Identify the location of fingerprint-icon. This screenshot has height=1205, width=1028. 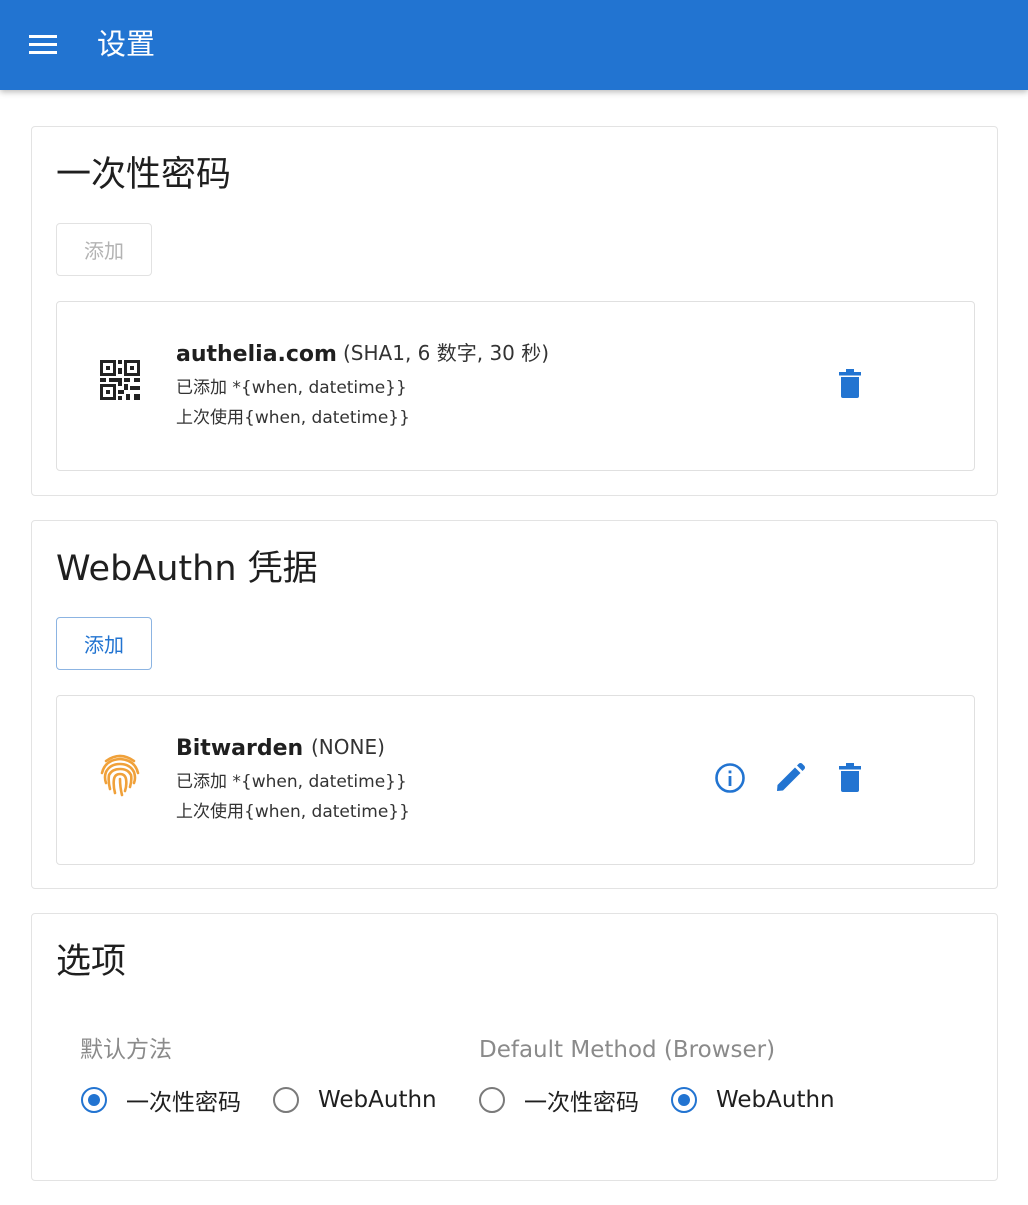
(120, 775).